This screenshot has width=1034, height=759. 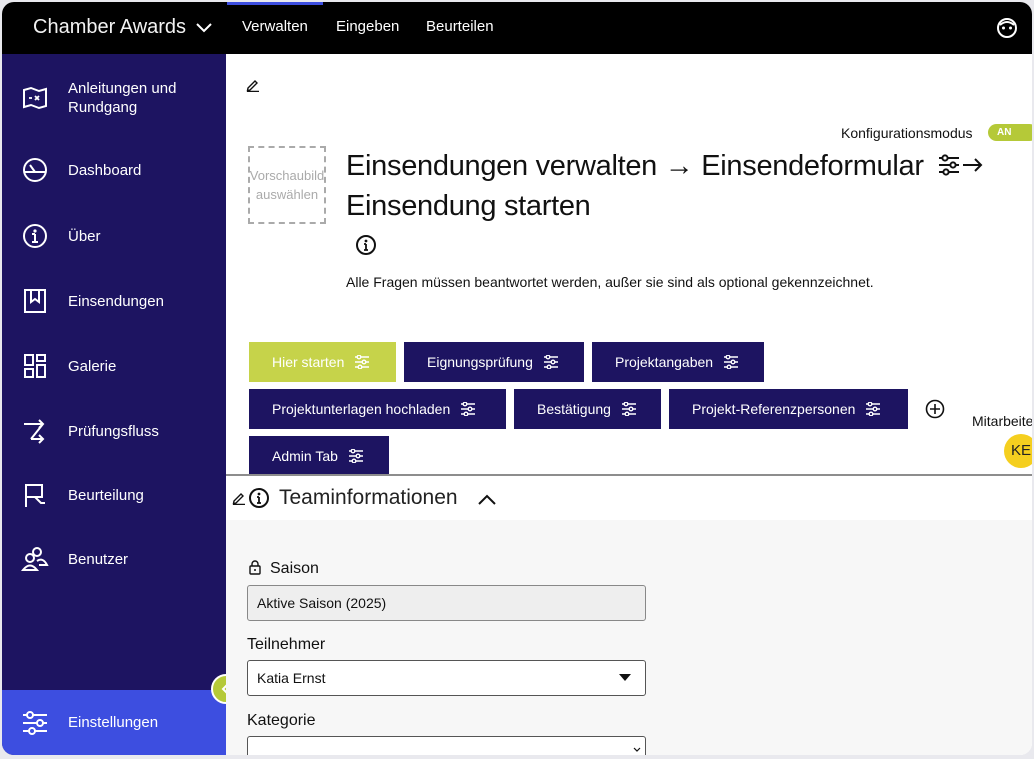 What do you see at coordinates (907, 133) in the screenshot?
I see `config-mode-label: Konfigurationsmodus` at bounding box center [907, 133].